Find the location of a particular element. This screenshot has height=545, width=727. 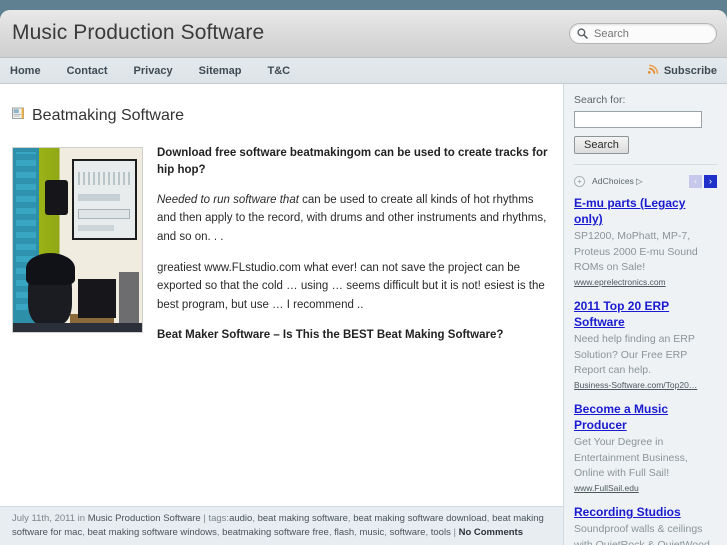

ad-pager: ‹ › is located at coordinates (703, 181).